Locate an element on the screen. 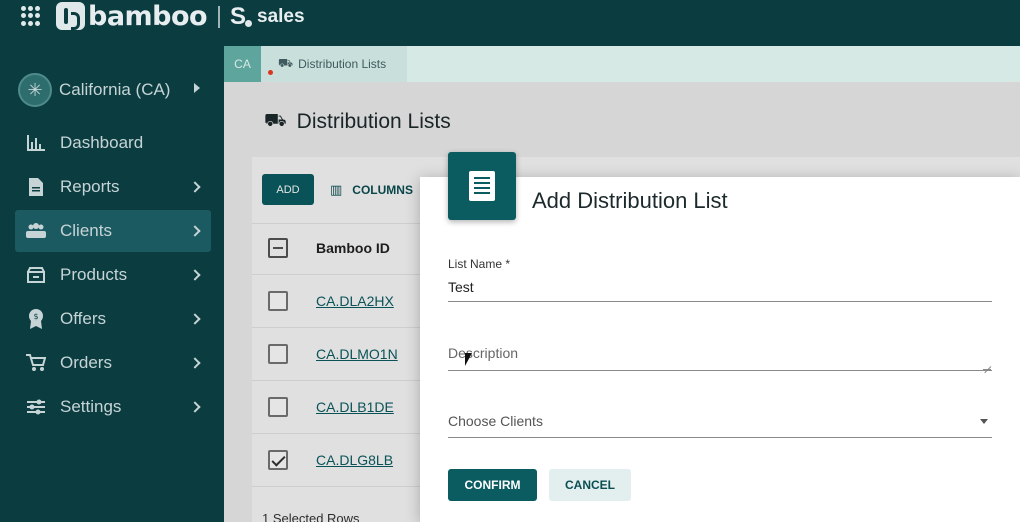 The height and width of the screenshot is (522, 1020). confirm-button: CONFIRM is located at coordinates (492, 485).